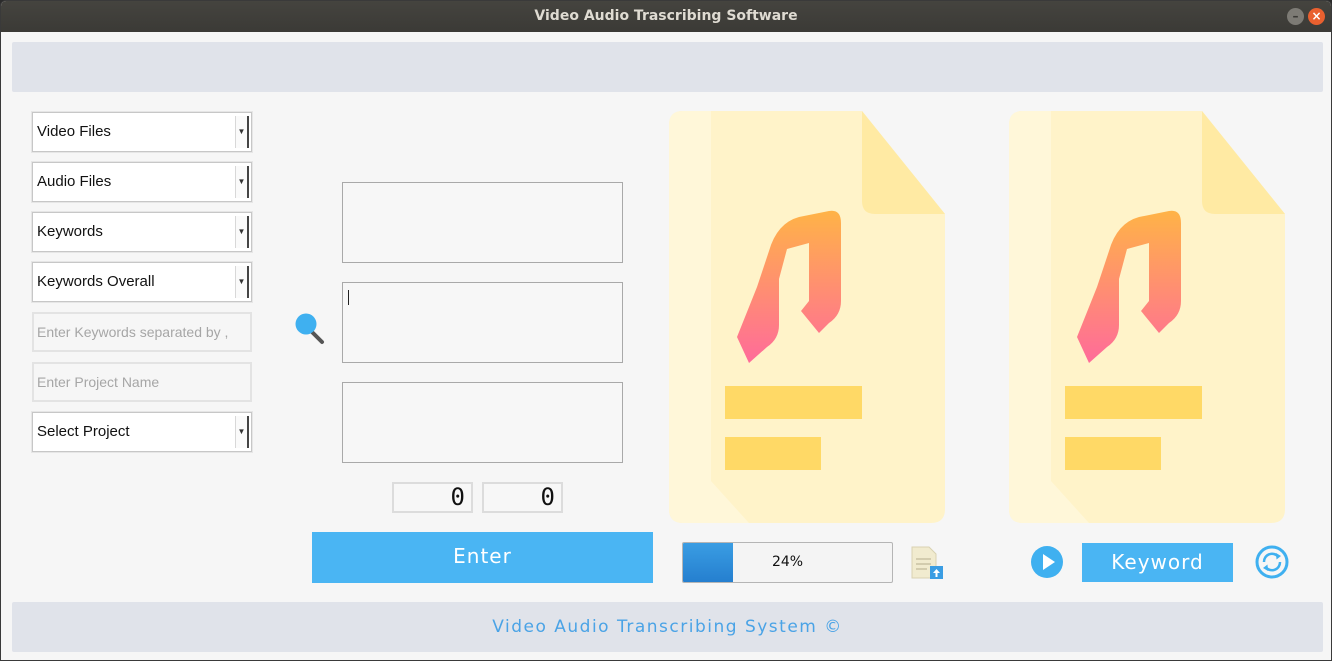 The image size is (1332, 661). I want to click on enter-button: Enter, so click(482, 557).